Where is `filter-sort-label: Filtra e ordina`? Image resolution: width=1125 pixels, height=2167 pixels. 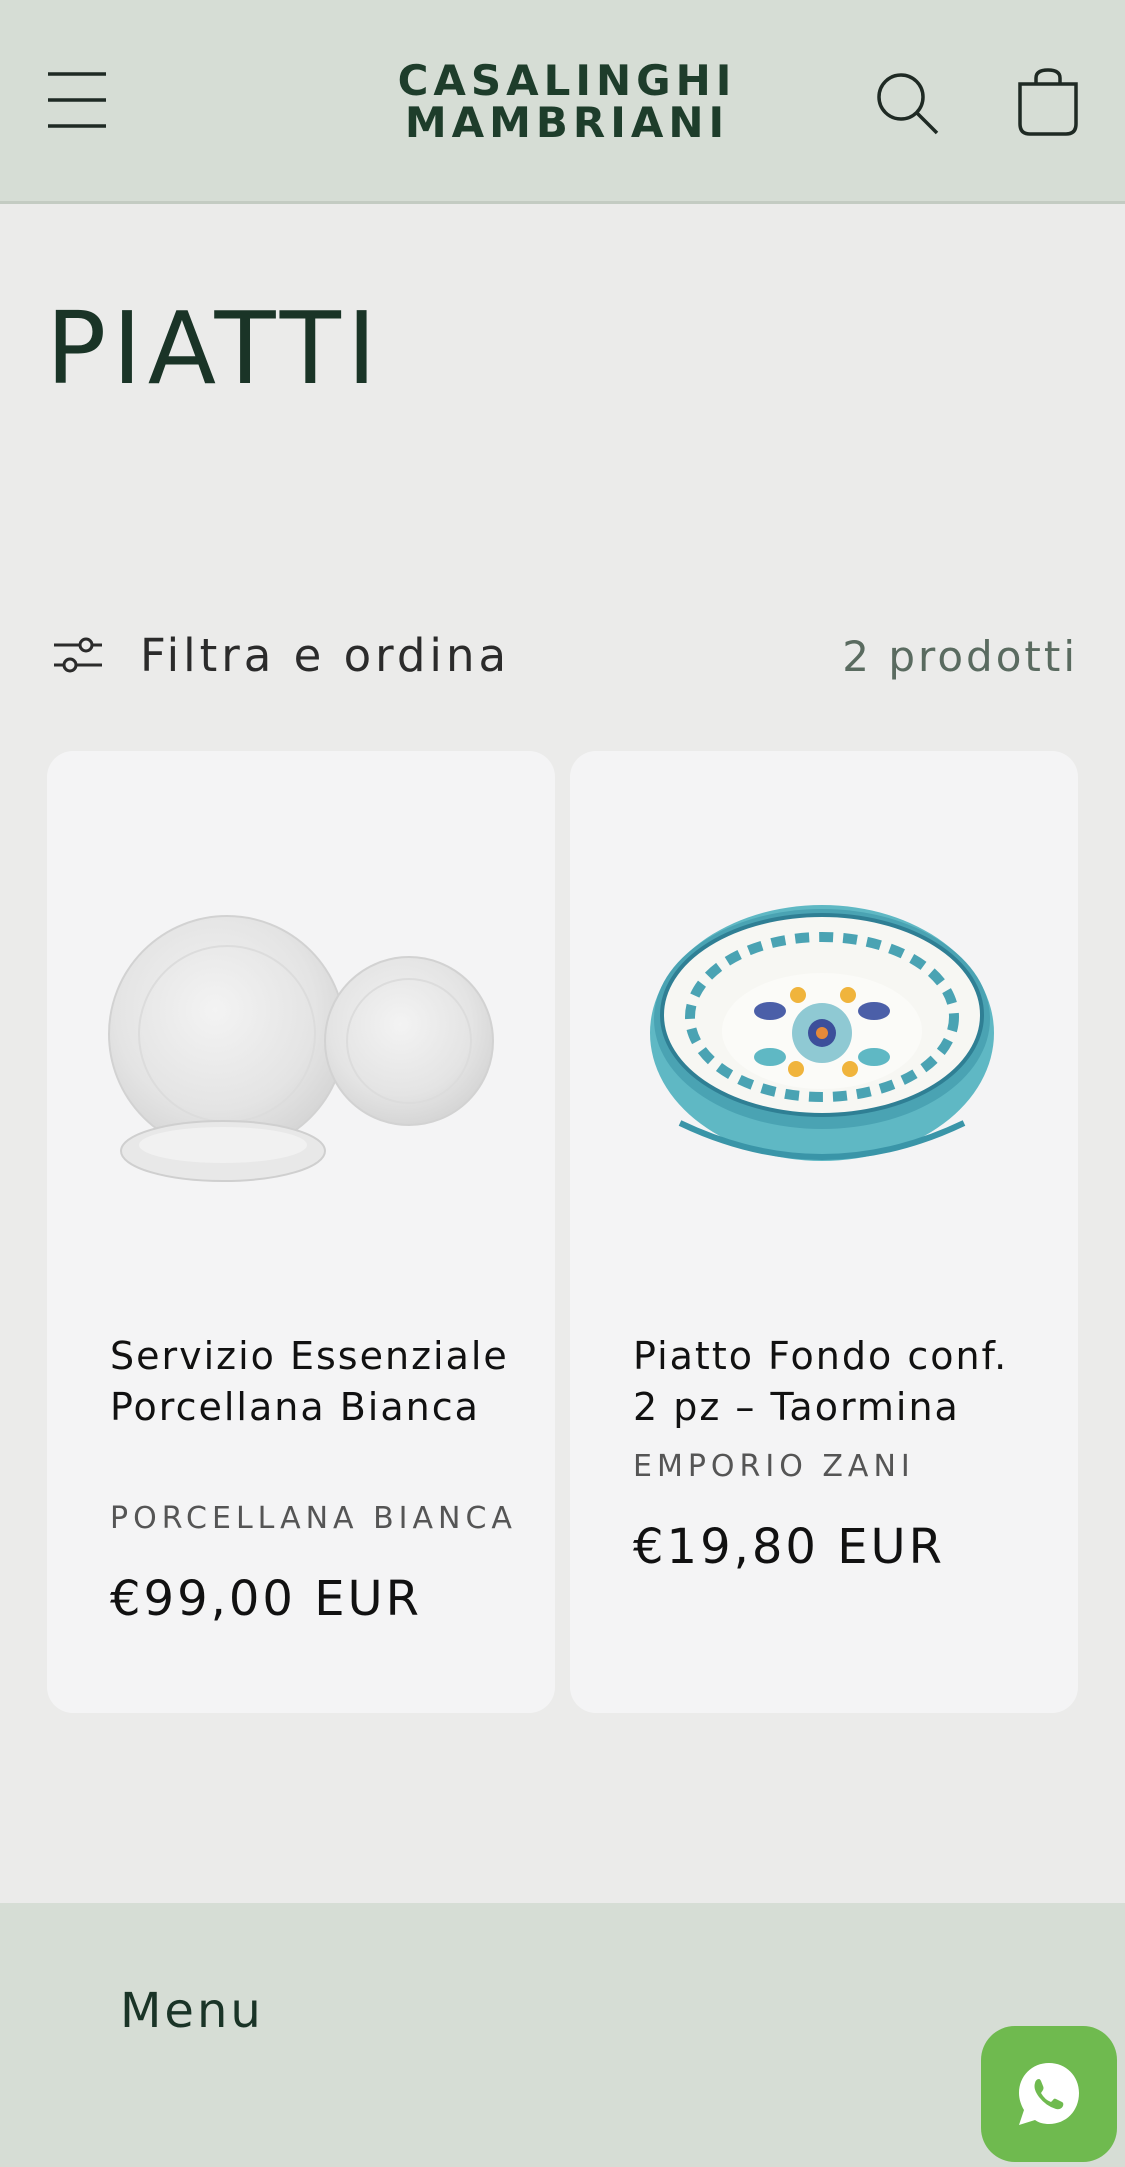 filter-sort-label: Filtra e ordina is located at coordinates (325, 655).